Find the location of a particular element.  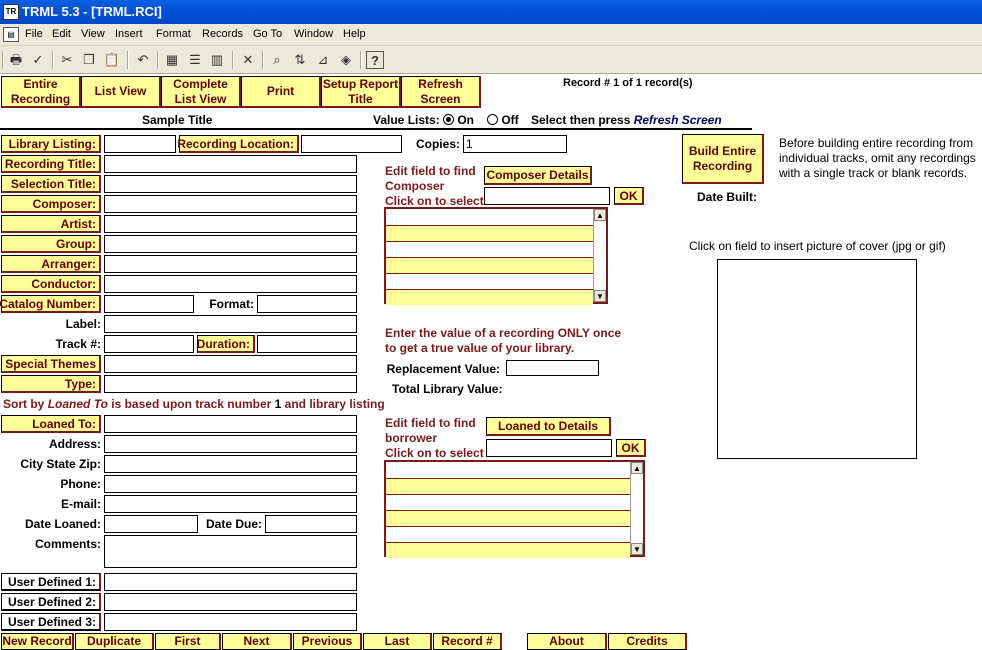

composer-list: ▲ ▼ is located at coordinates (496, 256).